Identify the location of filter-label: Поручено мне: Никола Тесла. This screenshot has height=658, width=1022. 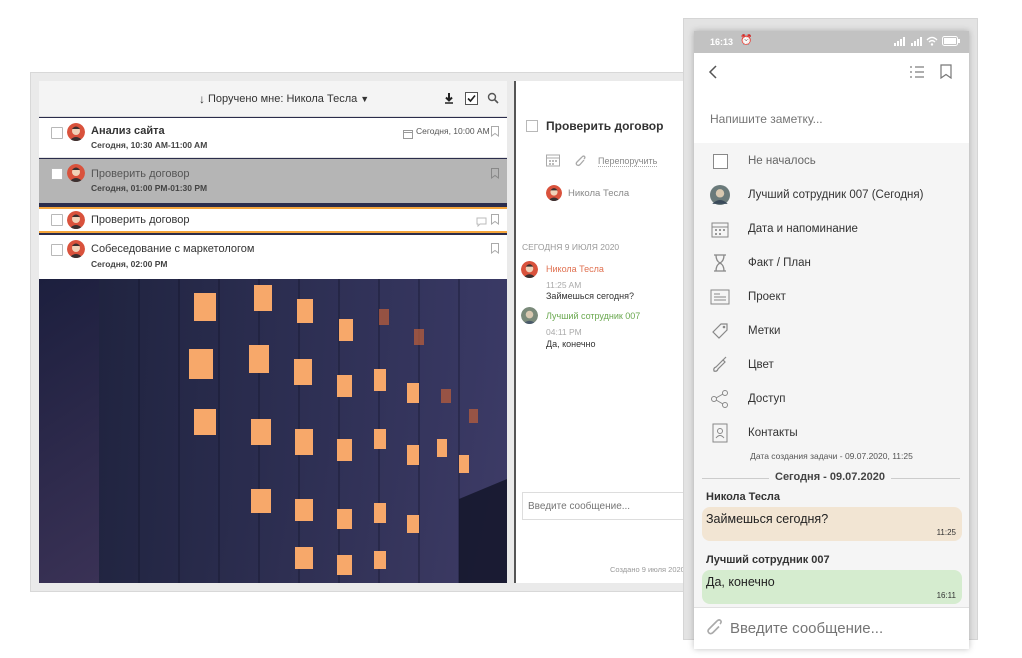
(283, 99).